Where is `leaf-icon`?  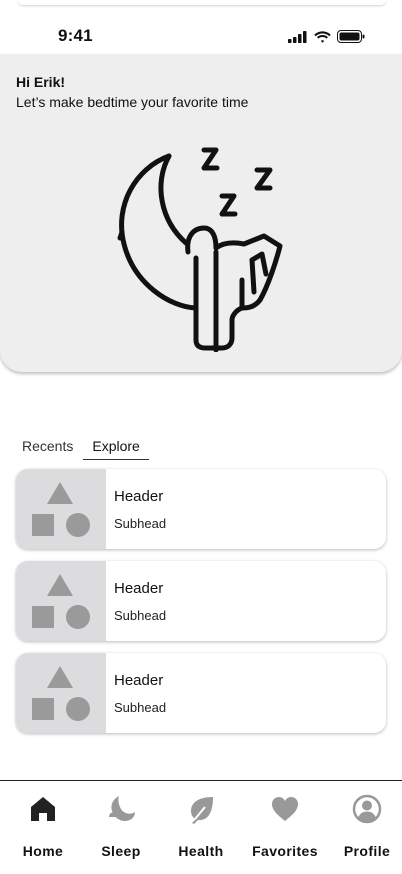
leaf-icon is located at coordinates (202, 810).